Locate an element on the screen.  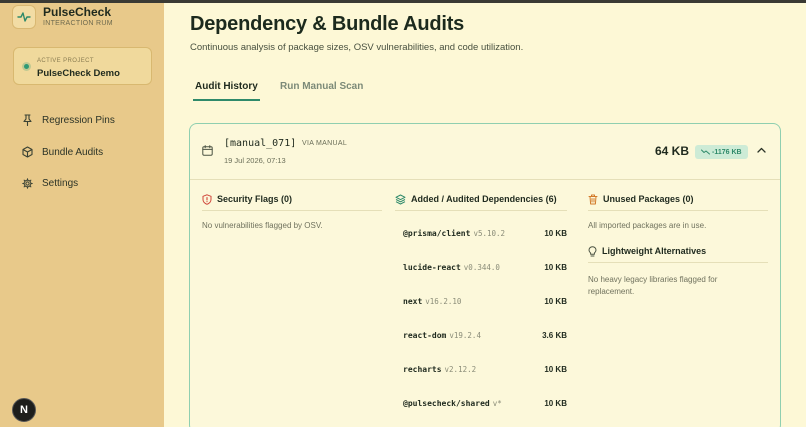
trend-down-icon is located at coordinates (705, 152).